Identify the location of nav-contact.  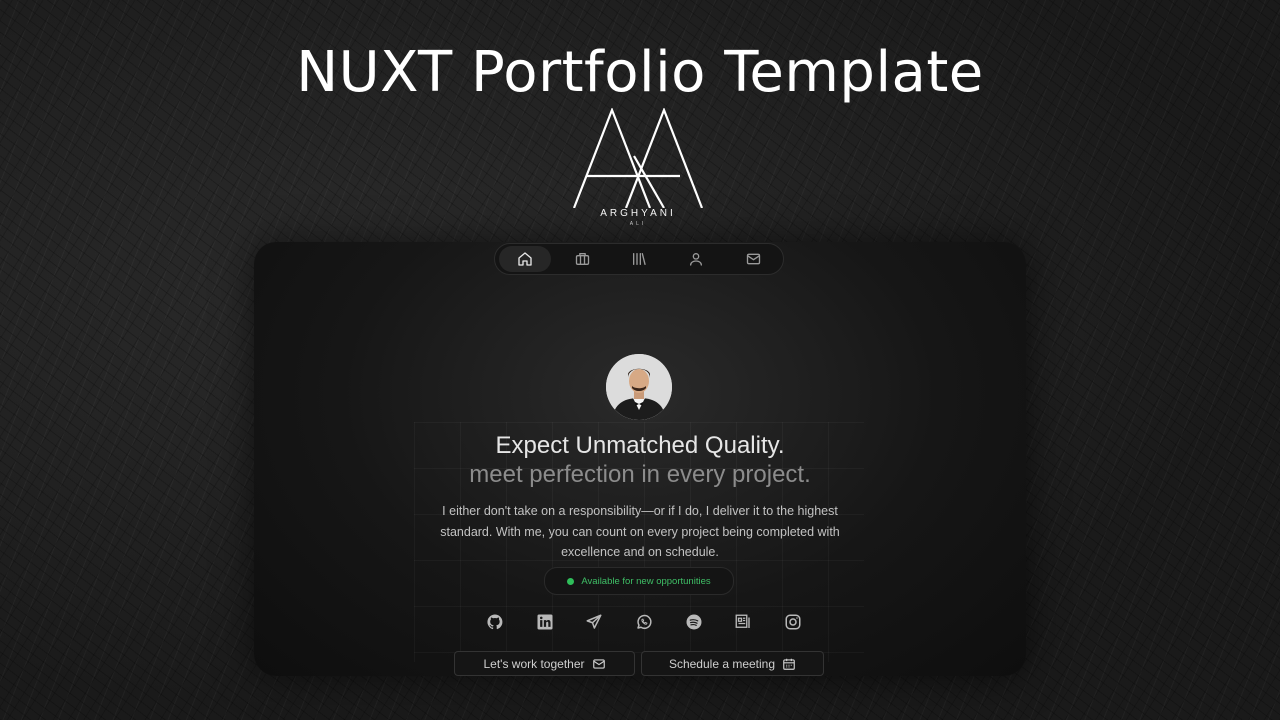
(753, 259).